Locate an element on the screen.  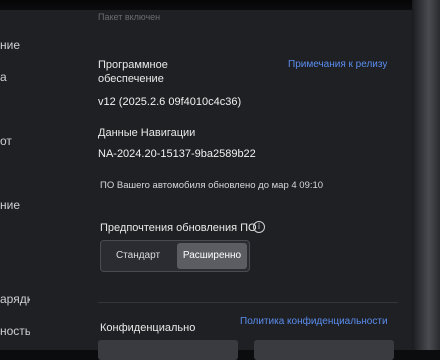
privacy-title: Конфиденциально is located at coordinates (148, 328).